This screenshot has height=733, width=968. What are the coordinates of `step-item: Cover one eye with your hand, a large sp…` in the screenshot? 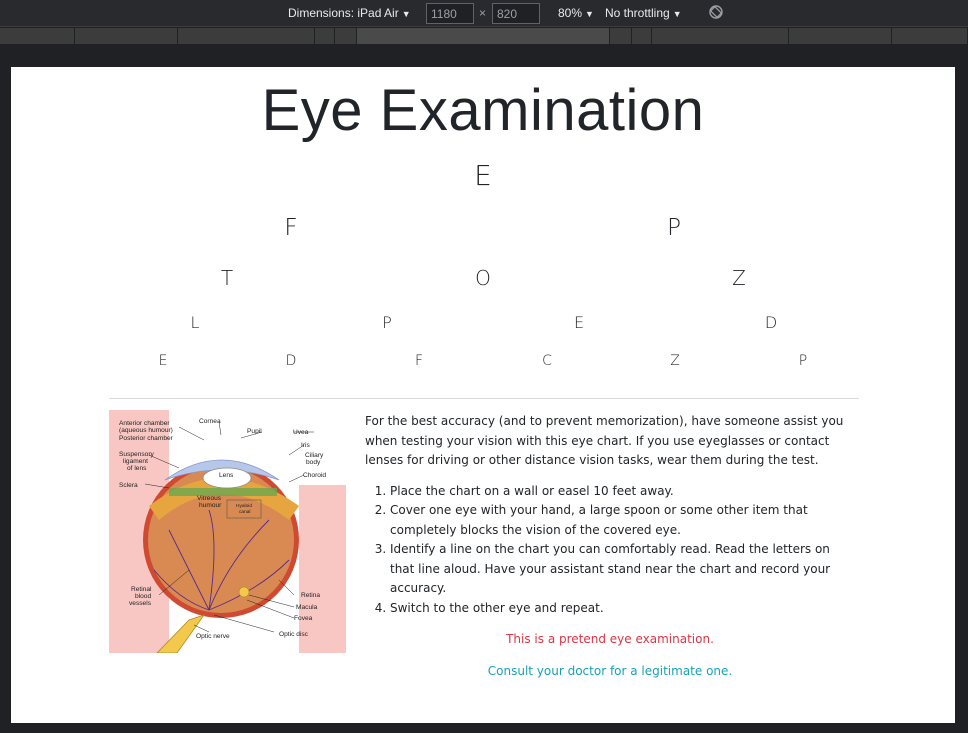 It's located at (622, 520).